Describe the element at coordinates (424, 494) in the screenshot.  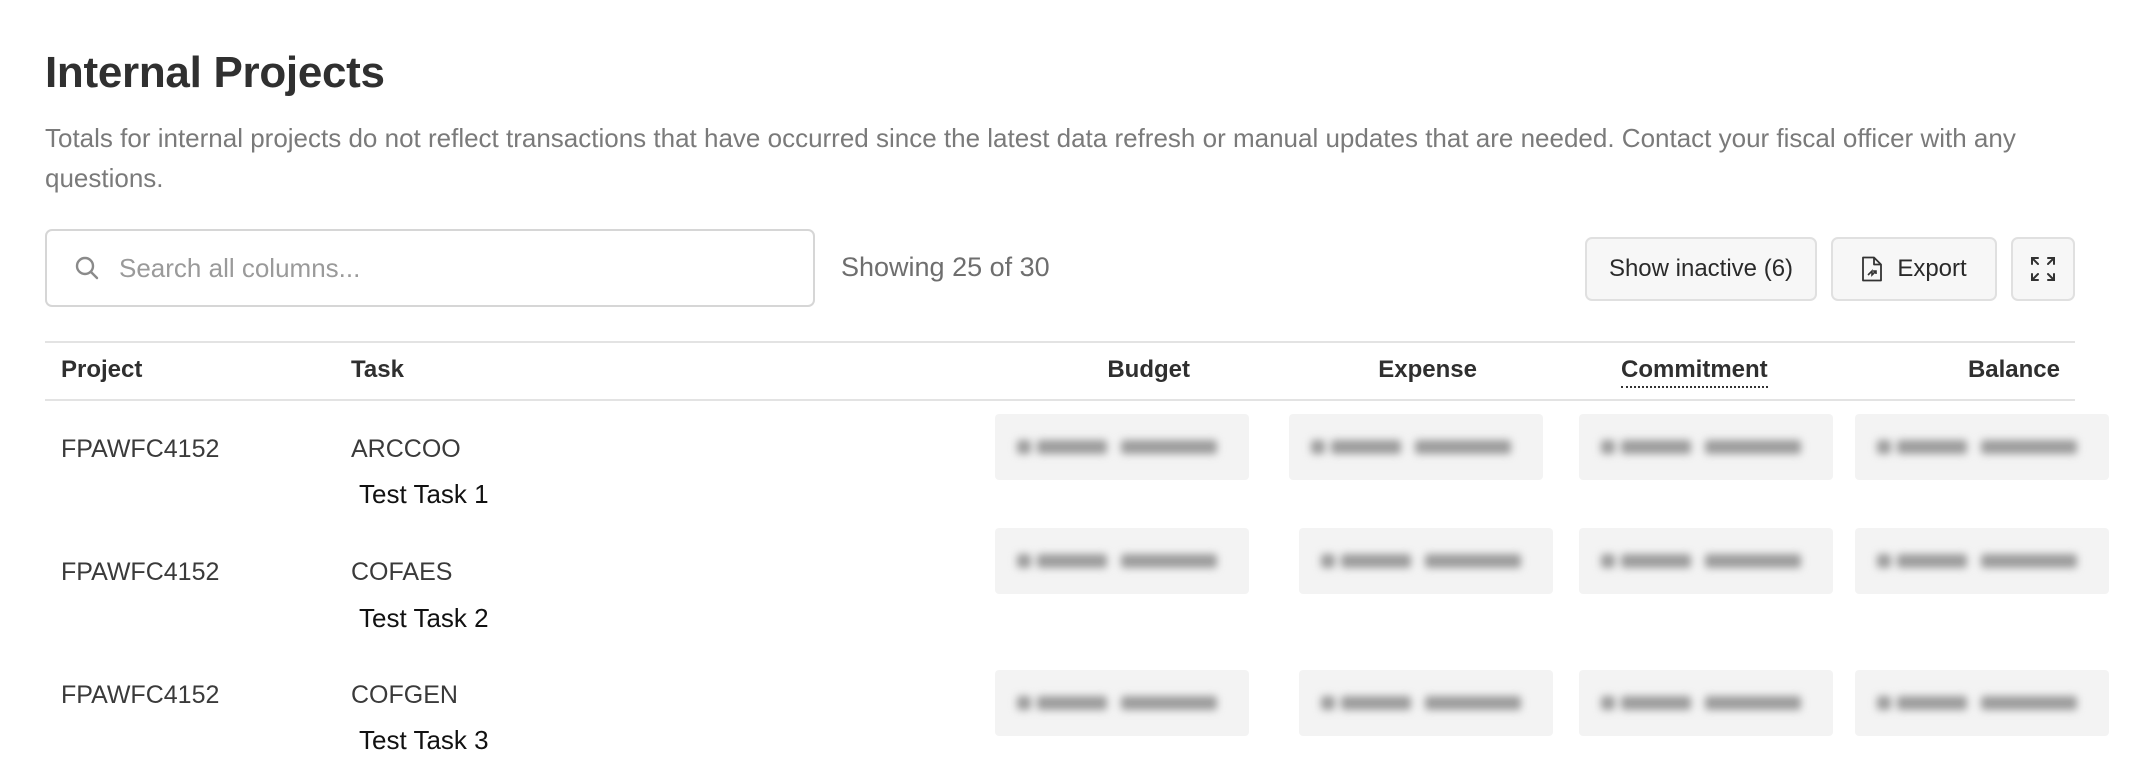
I see `task-description: Test Task 1` at that location.